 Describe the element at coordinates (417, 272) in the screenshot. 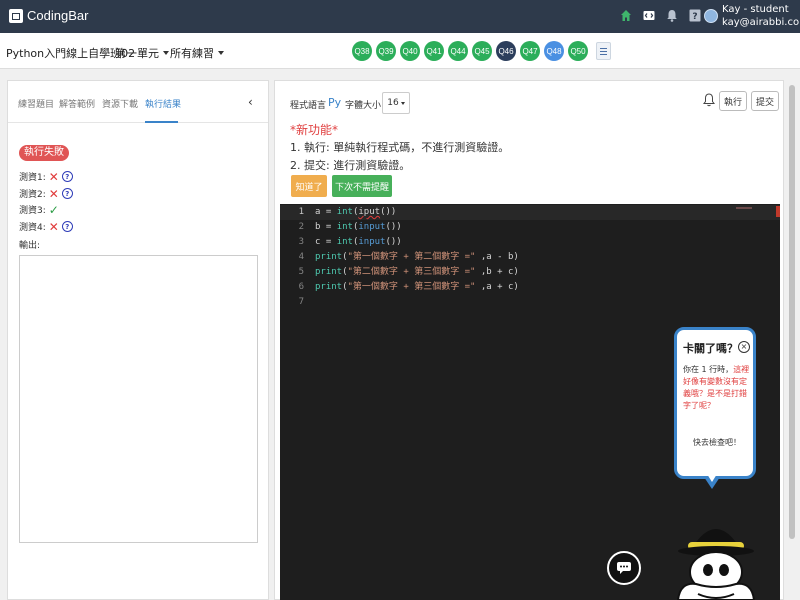

I see `code-text: print("第二個數字 + 第三個數字 =" ,b + c)` at that location.